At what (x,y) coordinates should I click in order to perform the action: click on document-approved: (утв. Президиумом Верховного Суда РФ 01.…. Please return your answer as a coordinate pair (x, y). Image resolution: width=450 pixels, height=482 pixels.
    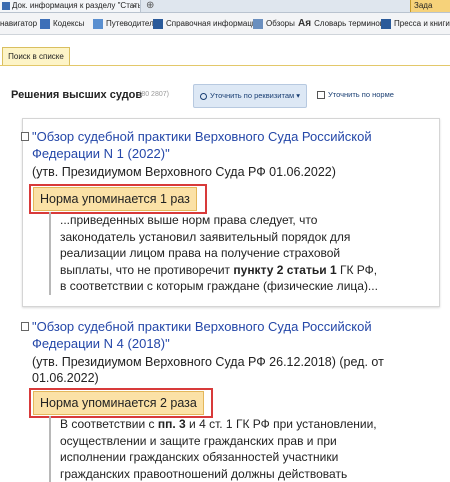
    Looking at the image, I should click on (237, 172).